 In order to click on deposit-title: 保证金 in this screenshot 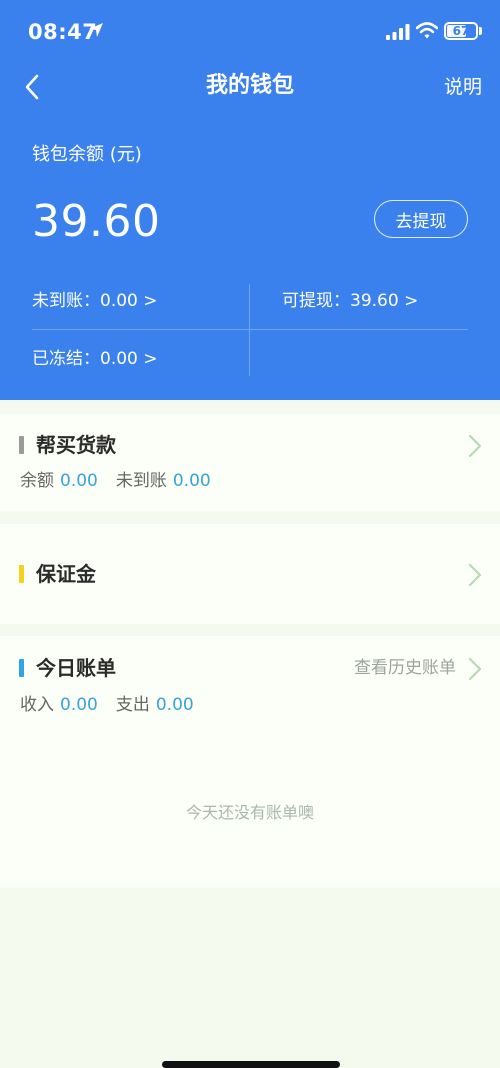, I will do `click(66, 574)`.